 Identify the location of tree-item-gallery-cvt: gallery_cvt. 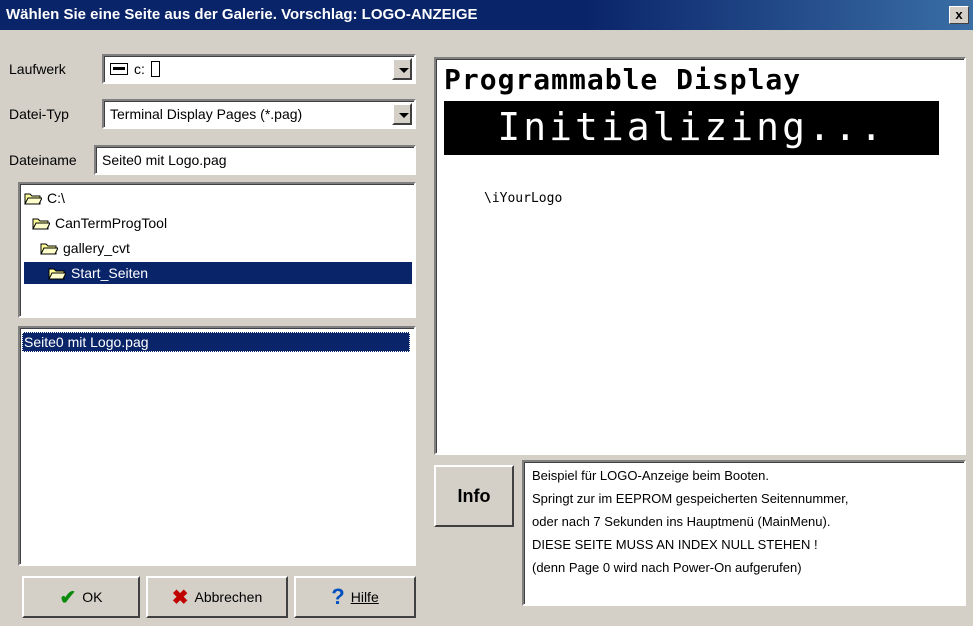
(85, 248).